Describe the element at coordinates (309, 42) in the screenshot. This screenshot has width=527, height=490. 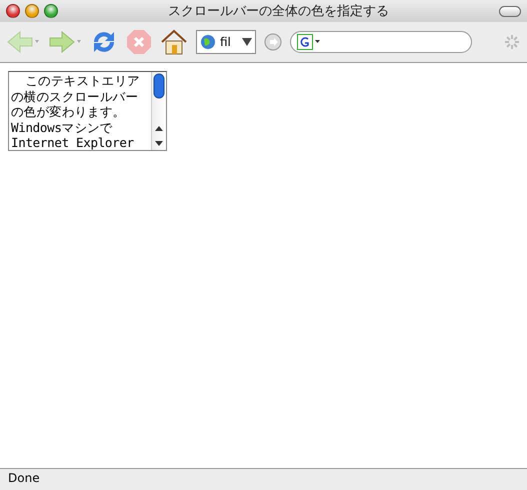
I see `search-engine-icon` at that location.